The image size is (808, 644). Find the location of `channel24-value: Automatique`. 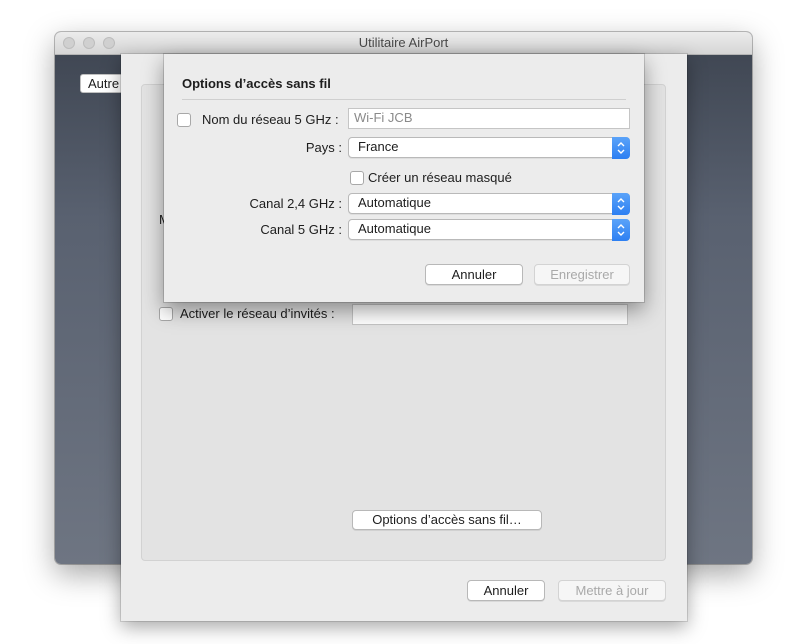

channel24-value: Automatique is located at coordinates (394, 202).